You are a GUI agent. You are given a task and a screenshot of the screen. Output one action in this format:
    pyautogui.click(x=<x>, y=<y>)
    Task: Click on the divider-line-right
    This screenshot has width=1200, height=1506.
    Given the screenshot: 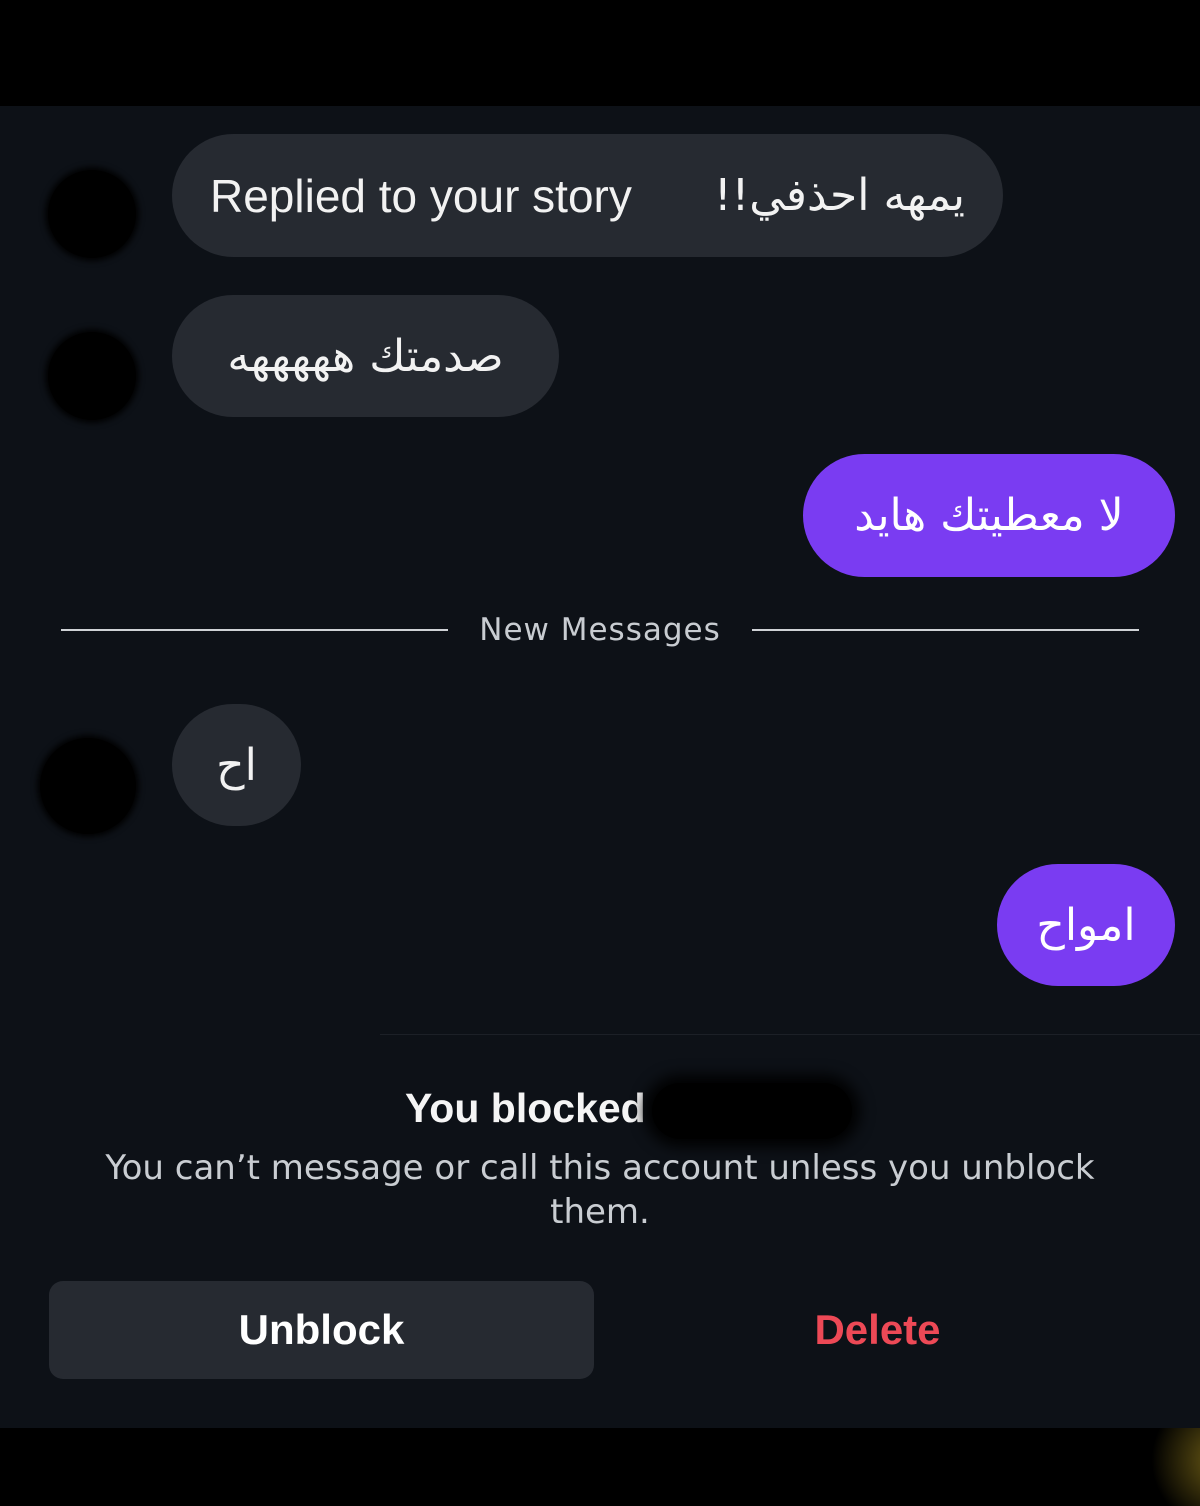 What is the action you would take?
    pyautogui.click(x=945, y=630)
    